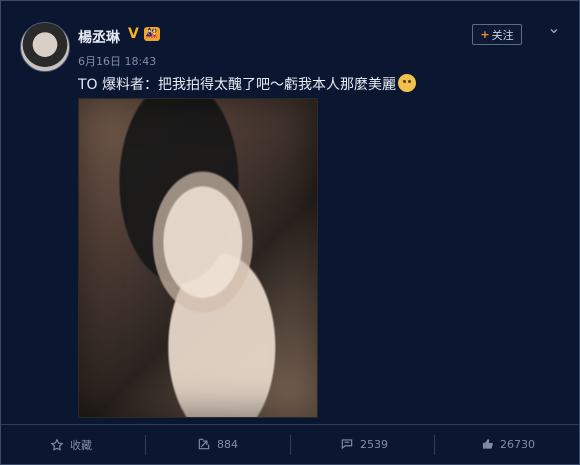 This screenshot has height=465, width=580. I want to click on plus-icon: +, so click(485, 34).